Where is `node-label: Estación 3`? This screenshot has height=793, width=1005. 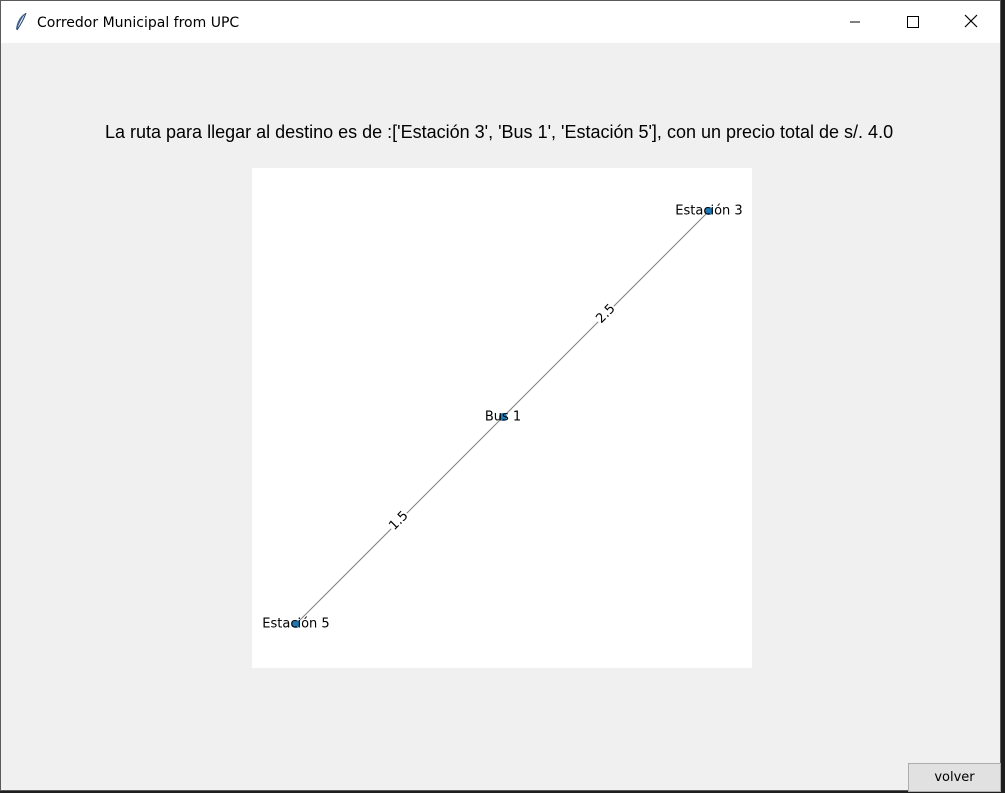 node-label: Estación 3 is located at coordinates (708, 211).